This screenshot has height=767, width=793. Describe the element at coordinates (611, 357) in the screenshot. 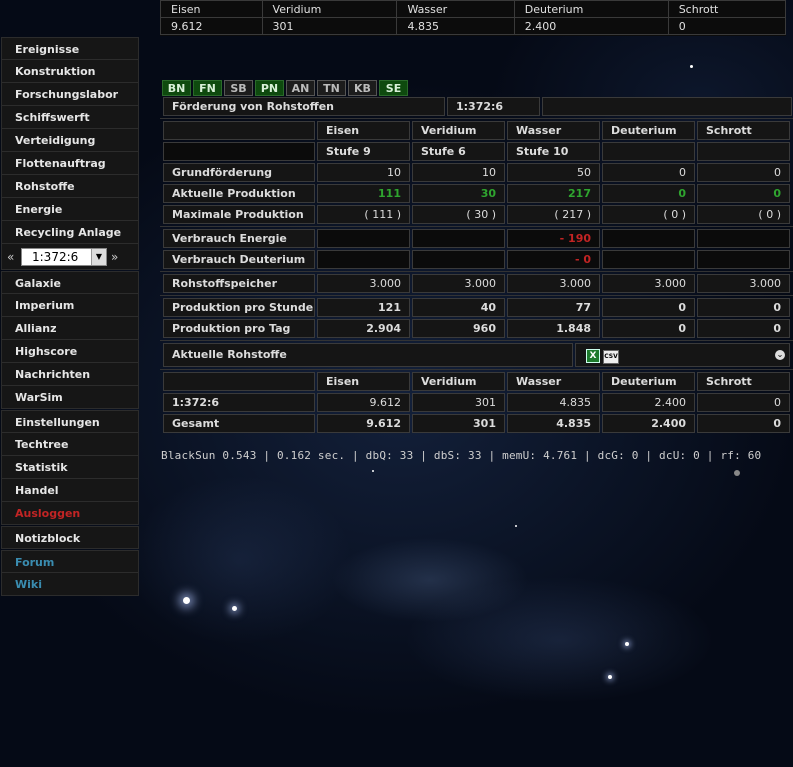

I see `csv-export-icon: CSV` at that location.